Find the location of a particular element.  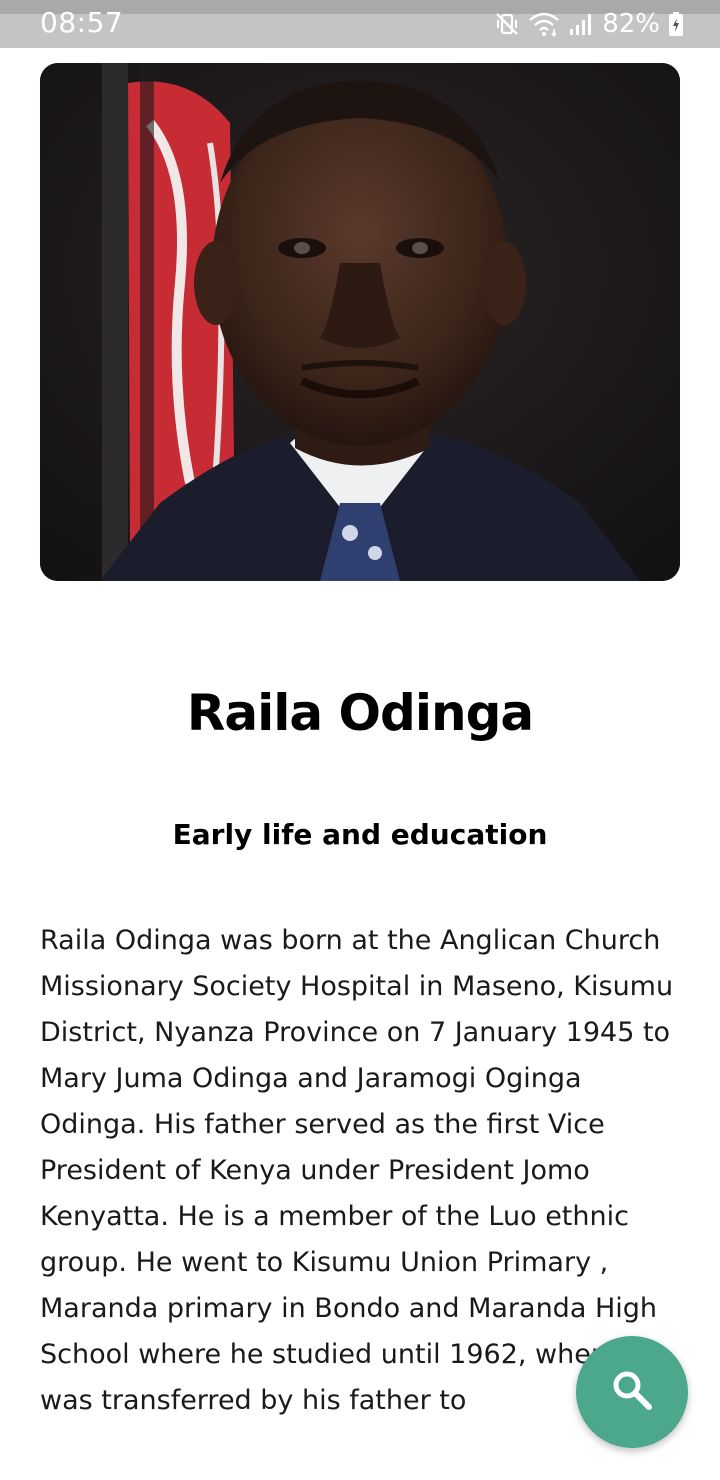

page-title: Raila Odinga is located at coordinates (360, 713).